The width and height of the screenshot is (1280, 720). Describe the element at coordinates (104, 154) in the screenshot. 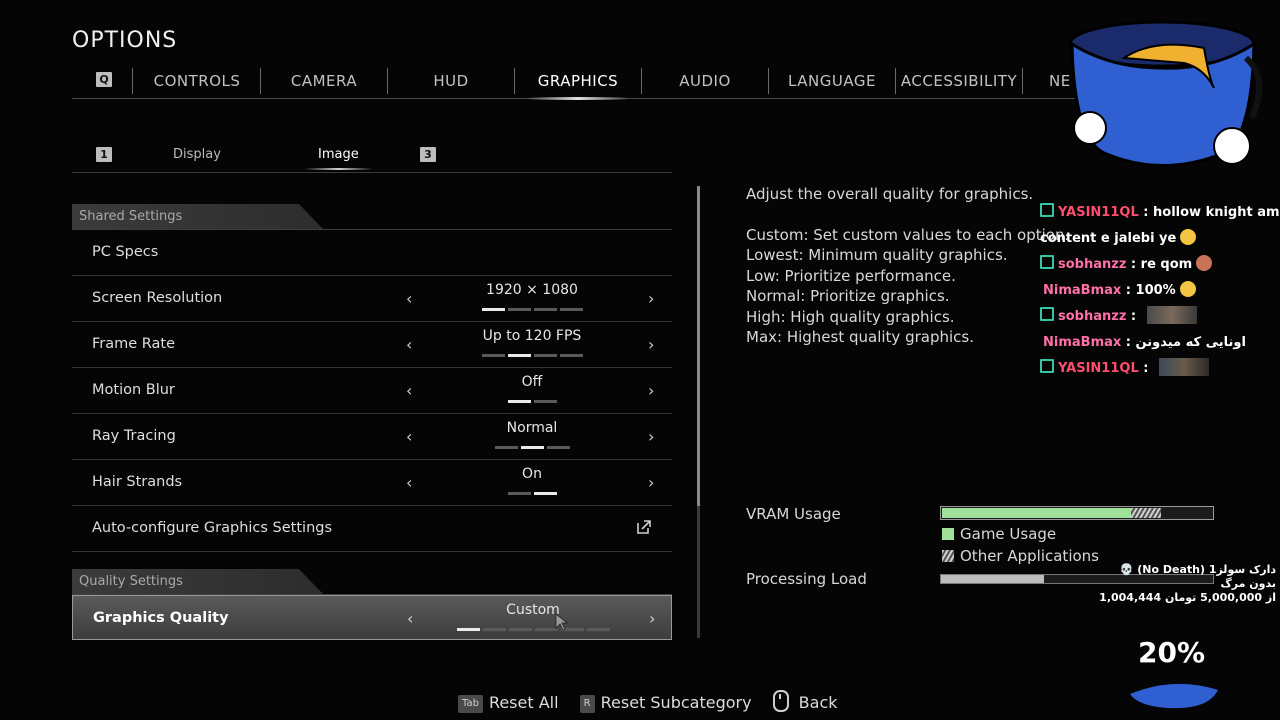

I see `prev-subtab-key-hint: 1` at that location.